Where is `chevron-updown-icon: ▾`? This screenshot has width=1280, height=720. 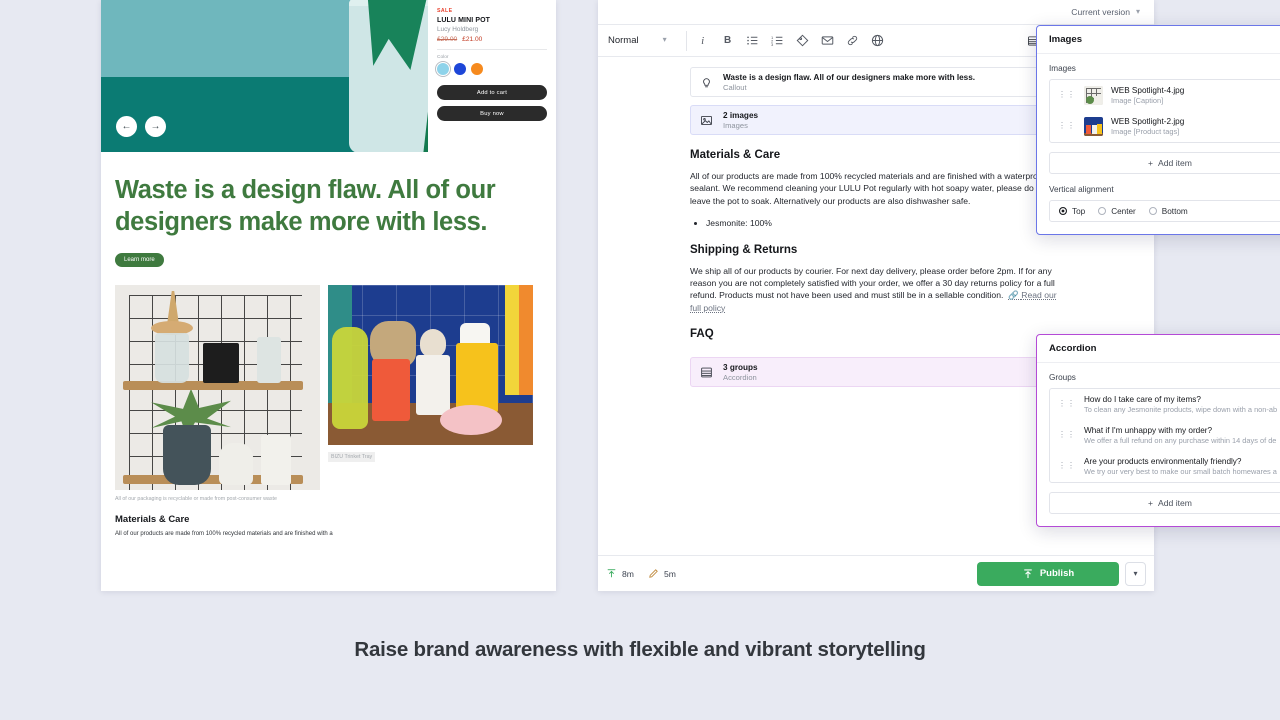 chevron-updown-icon: ▾ is located at coordinates (664, 40).